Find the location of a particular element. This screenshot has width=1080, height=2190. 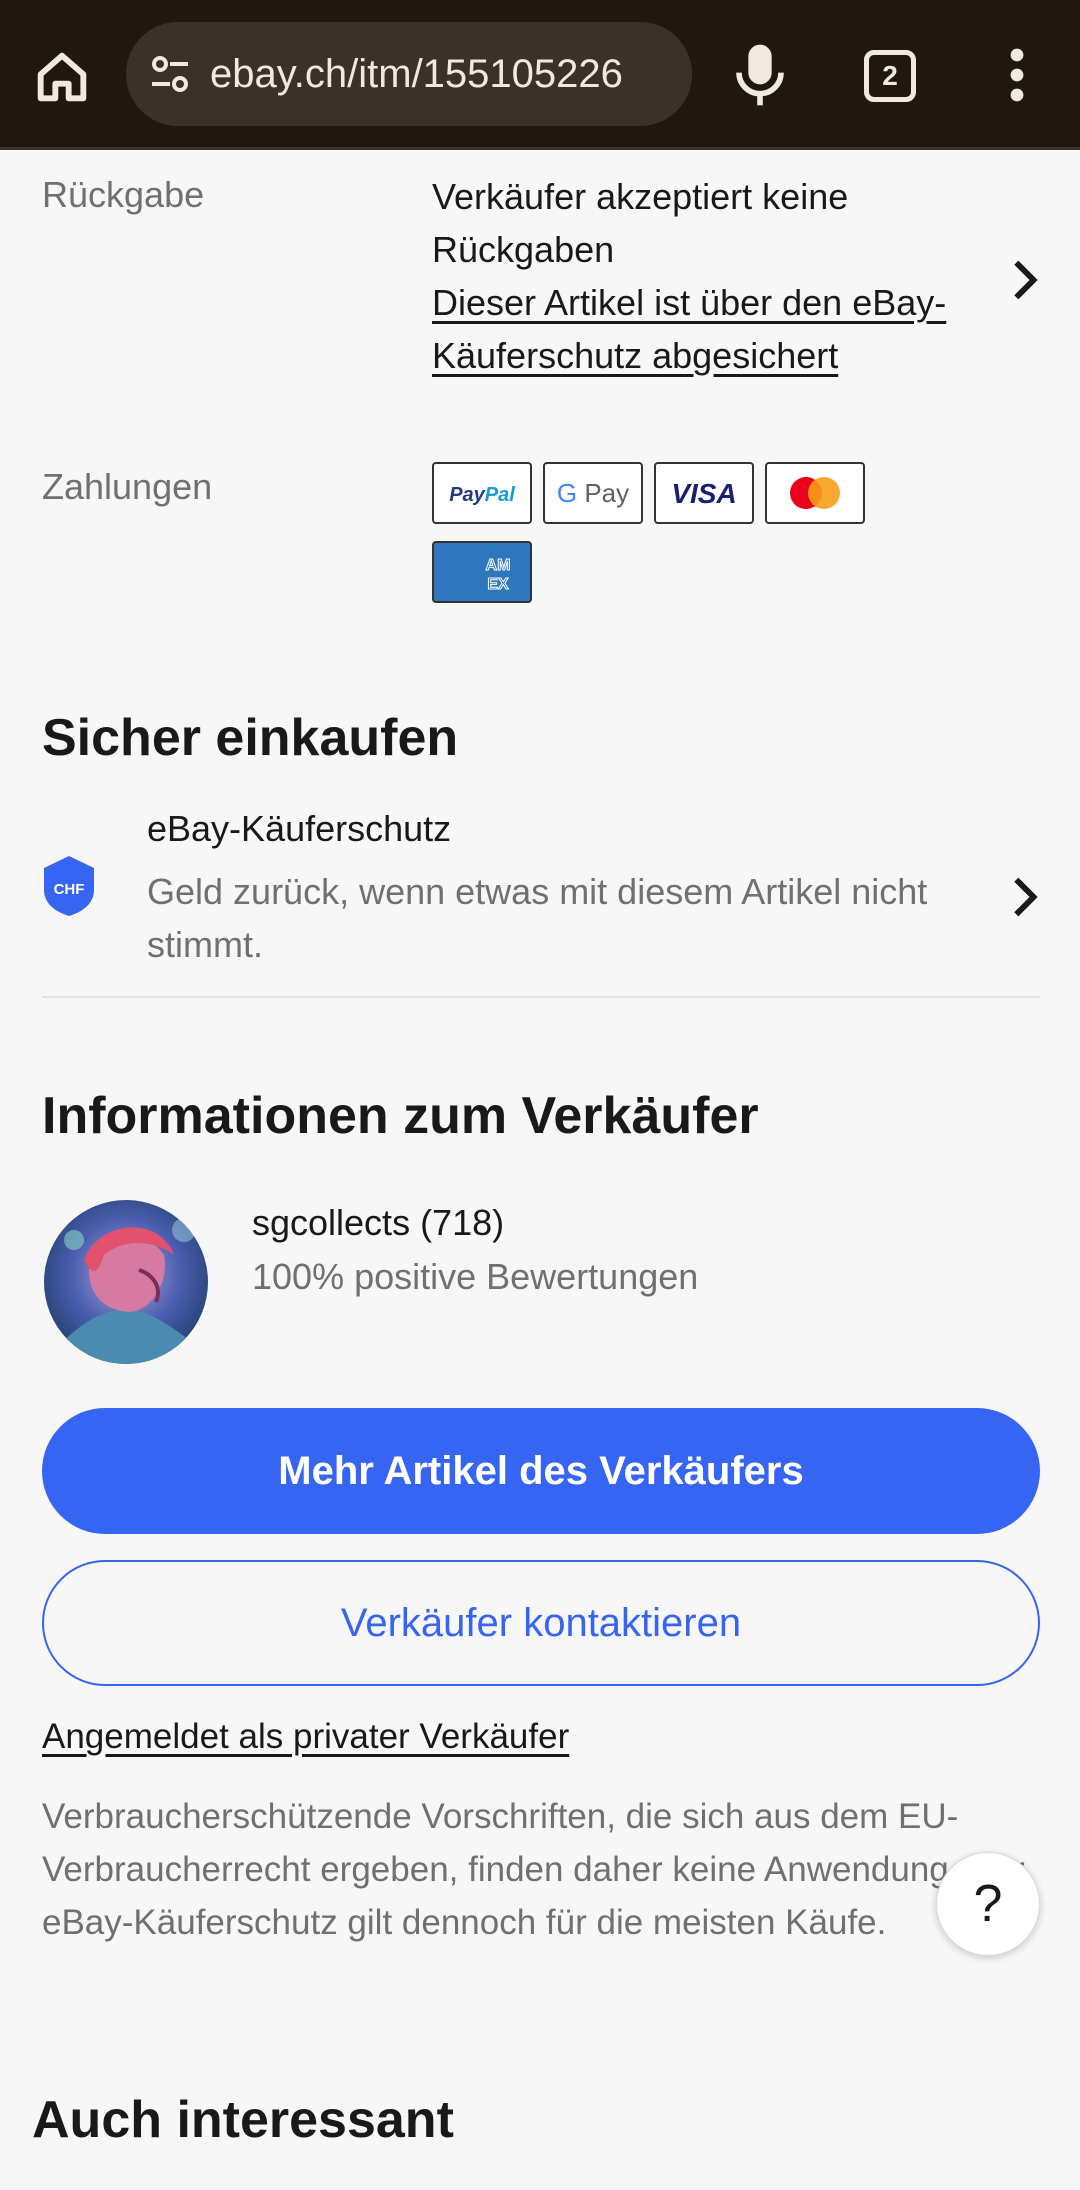

also-interesting-heading: Auch interessant is located at coordinates (243, 2120).